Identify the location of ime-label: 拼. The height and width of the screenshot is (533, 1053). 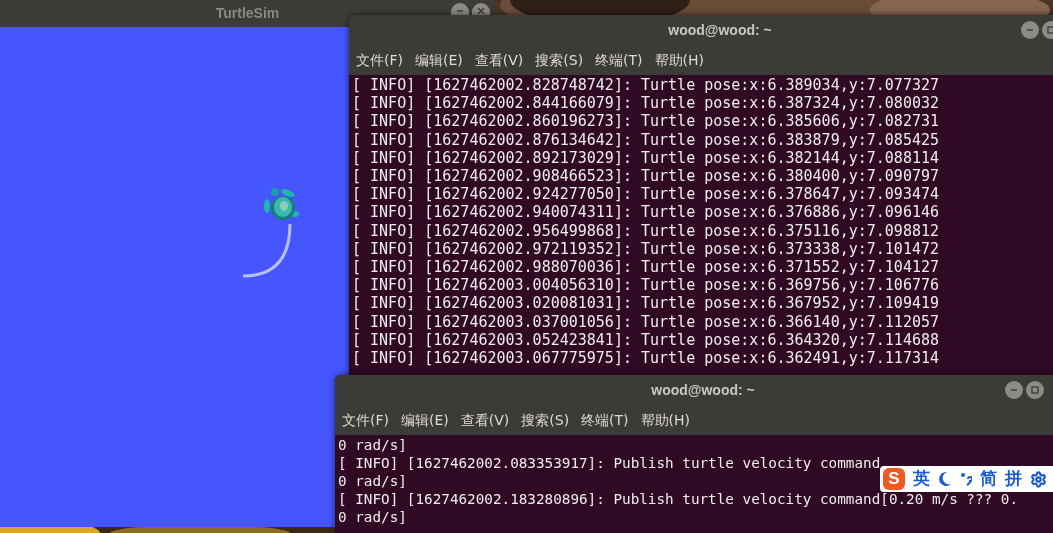
(1013, 479).